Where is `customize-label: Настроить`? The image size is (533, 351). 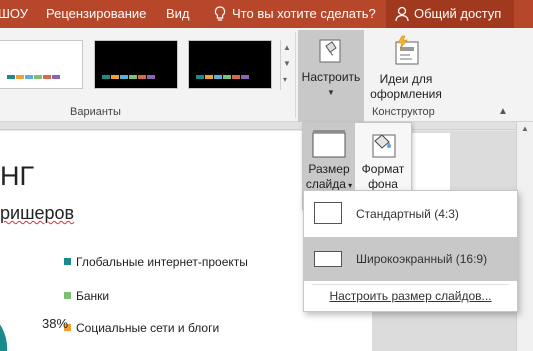 customize-label: Настроить is located at coordinates (331, 77).